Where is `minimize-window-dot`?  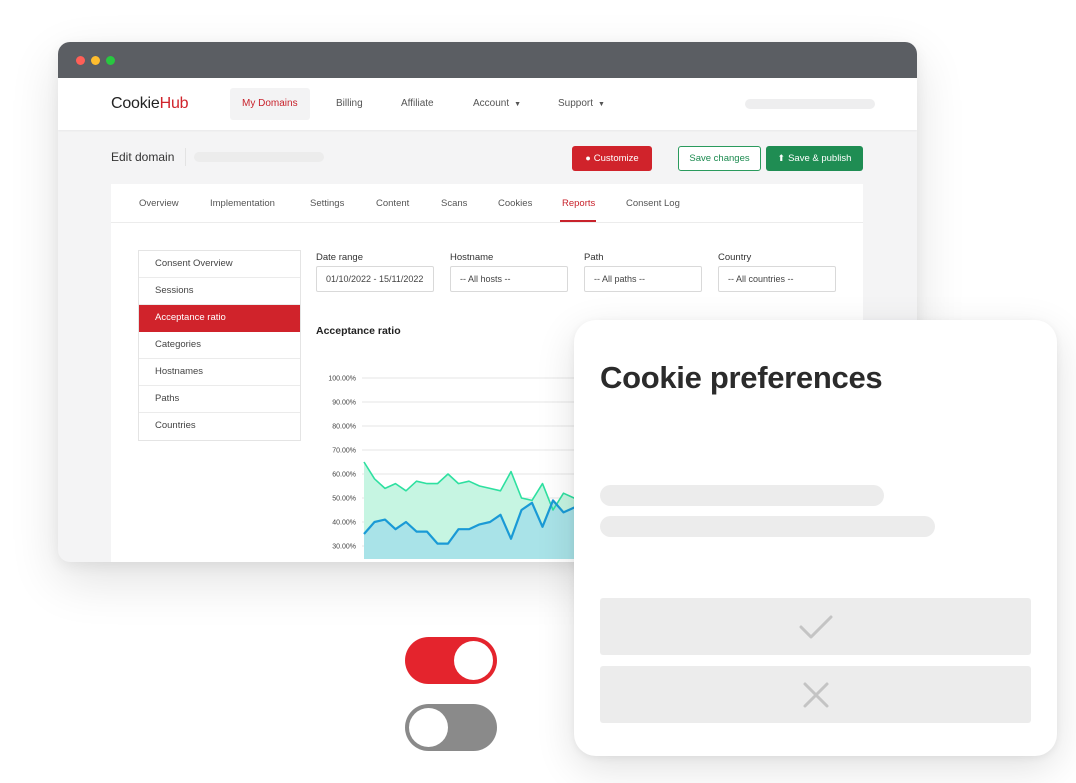
minimize-window-dot is located at coordinates (95, 60).